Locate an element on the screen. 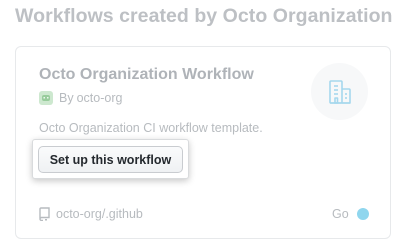 This screenshot has height=248, width=407. repository-link: octo-org/.github is located at coordinates (91, 214).